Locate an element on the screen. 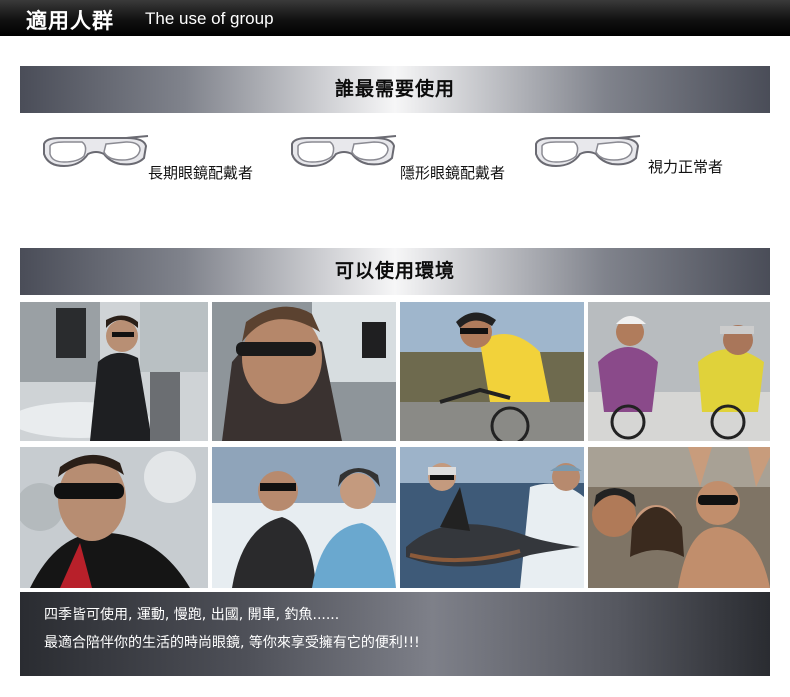  section-where-title: 可以使用環境 is located at coordinates (394, 271).